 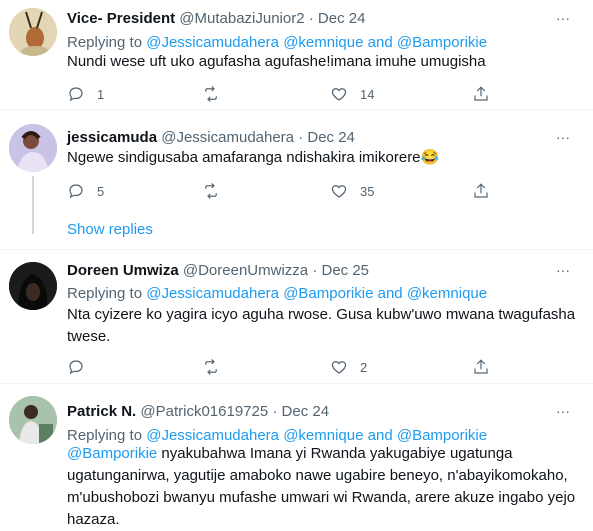 What do you see at coordinates (101, 411) in the screenshot?
I see `display-name: Patrick N.` at bounding box center [101, 411].